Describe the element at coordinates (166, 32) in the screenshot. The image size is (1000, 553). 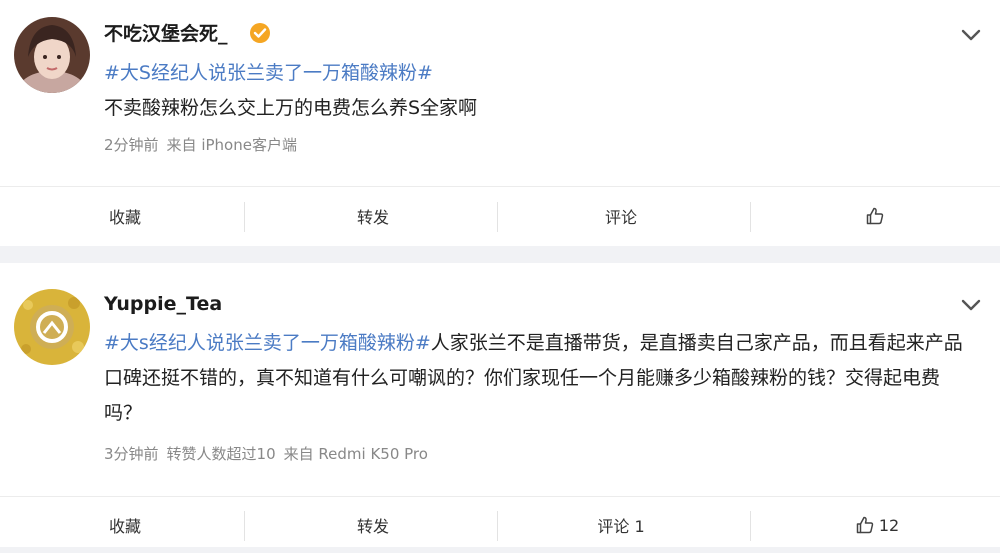
I see `username: 不吃汉堡会死_` at that location.